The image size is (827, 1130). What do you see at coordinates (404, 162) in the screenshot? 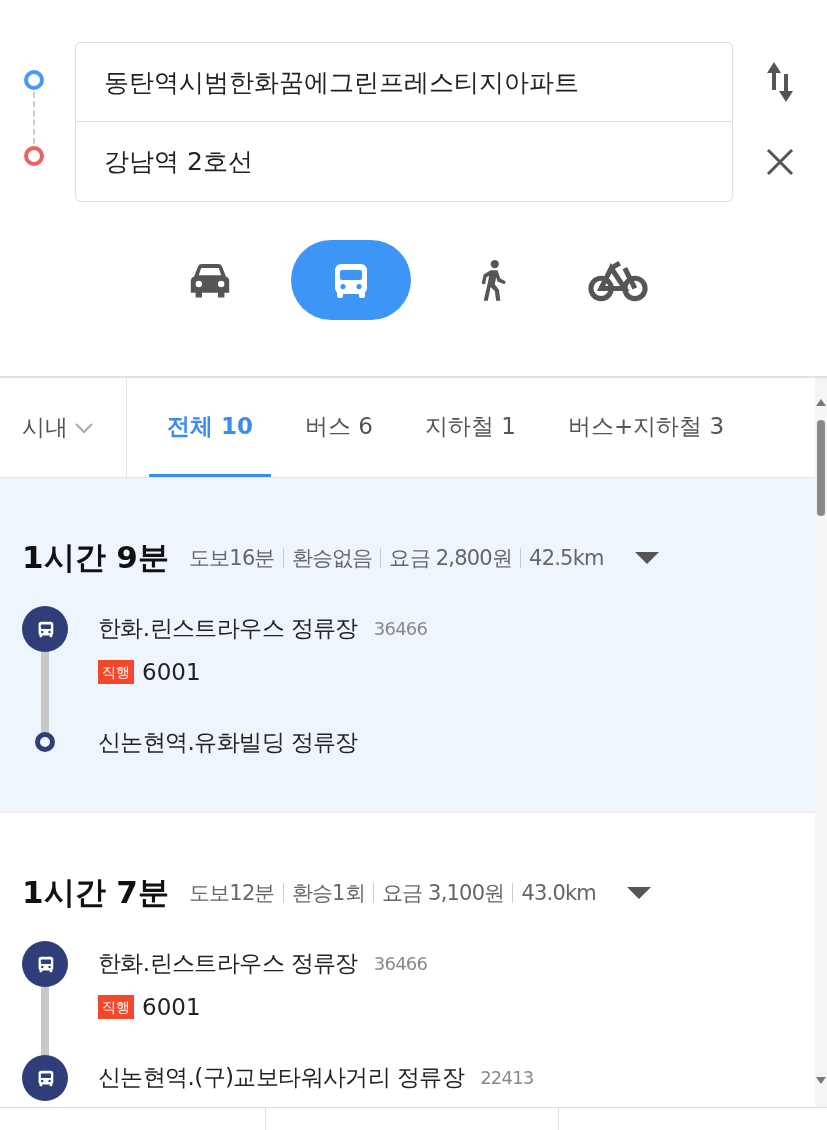
I see `destination-field: 강남역 2호선` at bounding box center [404, 162].